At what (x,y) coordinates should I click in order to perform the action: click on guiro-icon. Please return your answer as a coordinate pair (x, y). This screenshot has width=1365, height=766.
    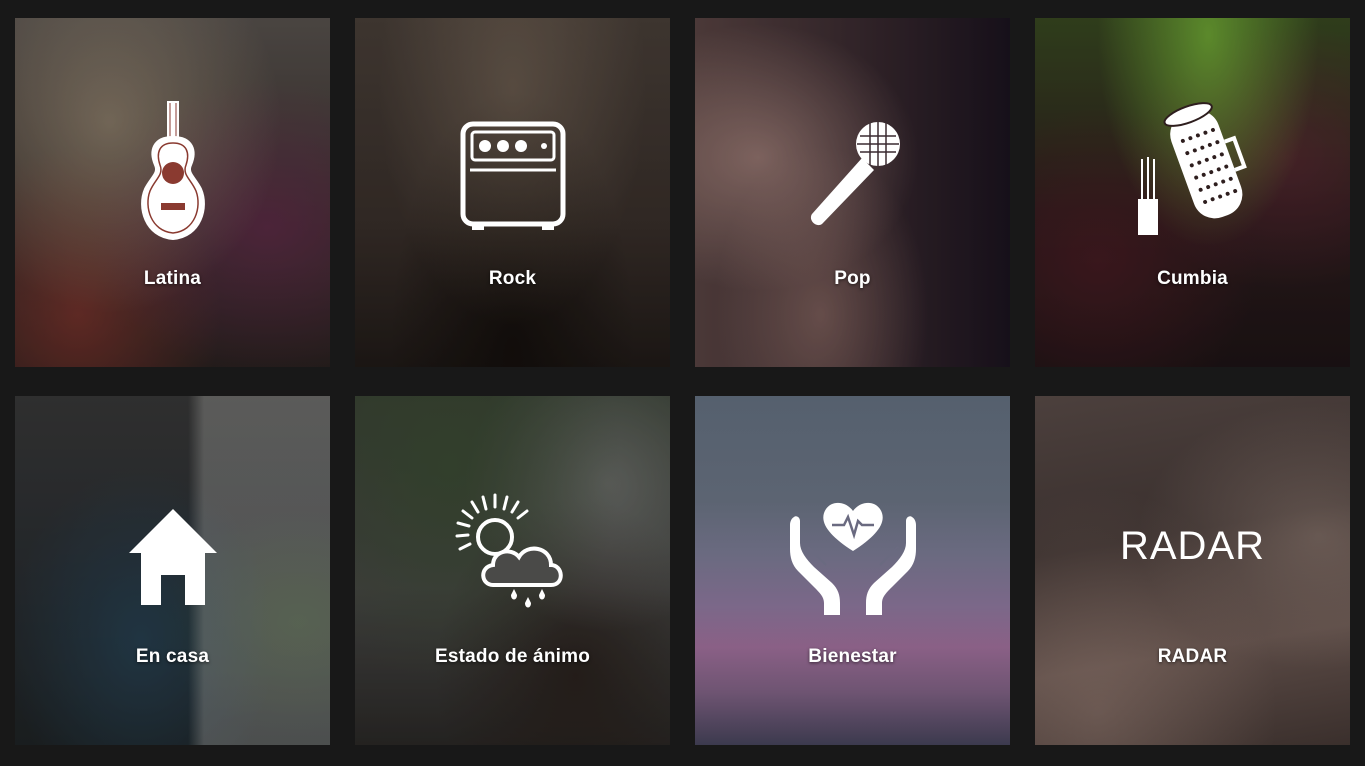
    Looking at the image, I should click on (1193, 174).